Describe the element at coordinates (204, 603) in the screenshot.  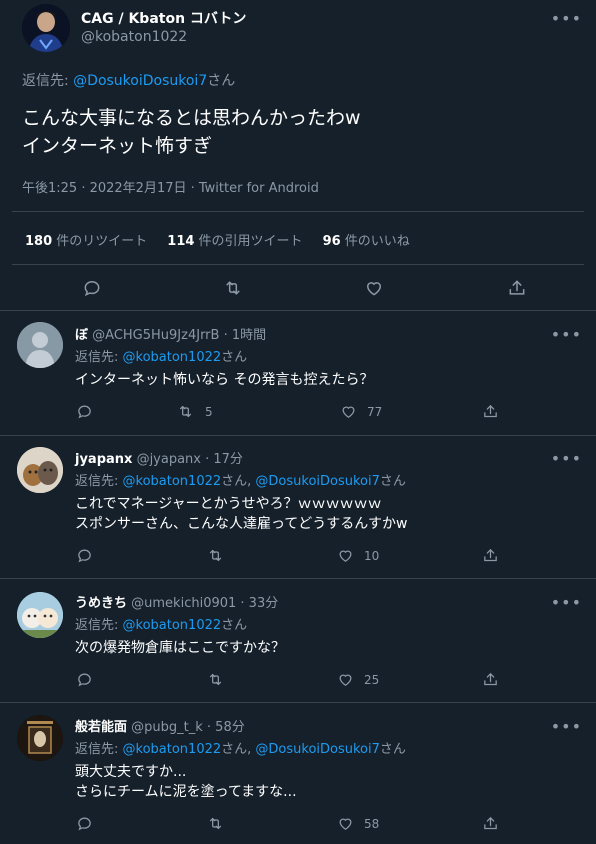
I see `reply-handle-time: @umekichi0901 · 33分` at that location.